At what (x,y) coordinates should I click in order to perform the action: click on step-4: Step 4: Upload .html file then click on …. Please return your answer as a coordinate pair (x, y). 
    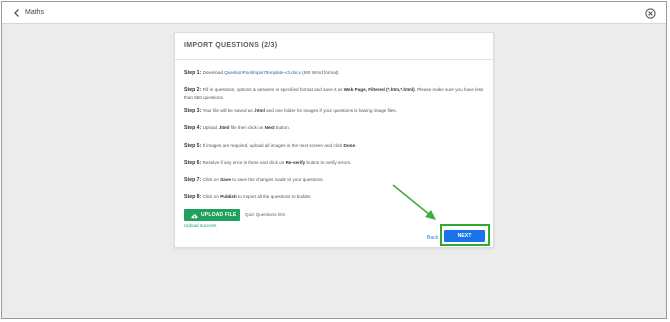
    Looking at the image, I should click on (334, 128).